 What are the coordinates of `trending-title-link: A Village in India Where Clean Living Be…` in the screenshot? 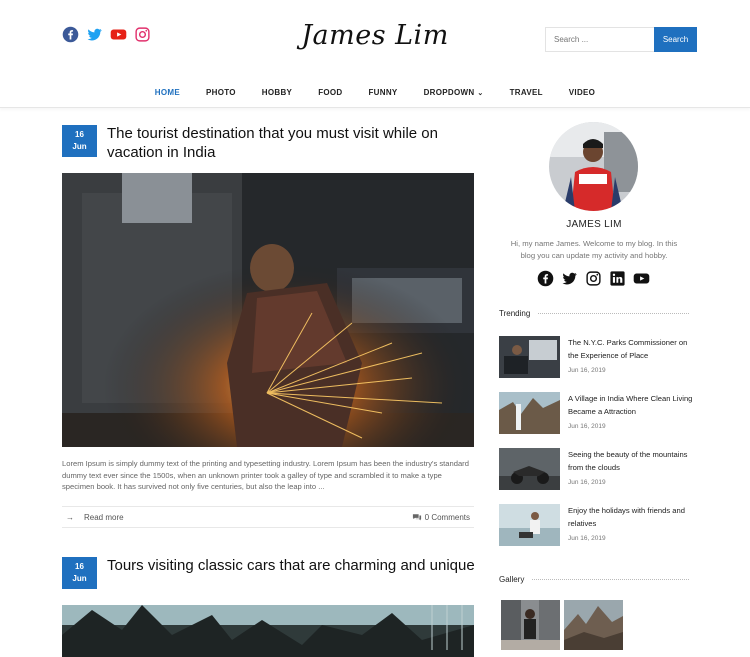 It's located at (630, 405).